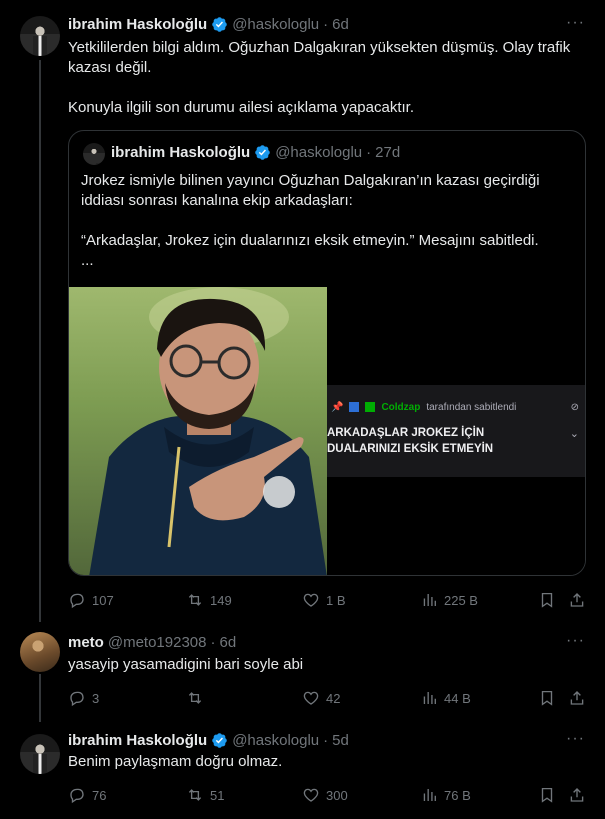  What do you see at coordinates (471, 407) in the screenshot?
I see `pinned-suffix: tarafından sabitlendi` at bounding box center [471, 407].